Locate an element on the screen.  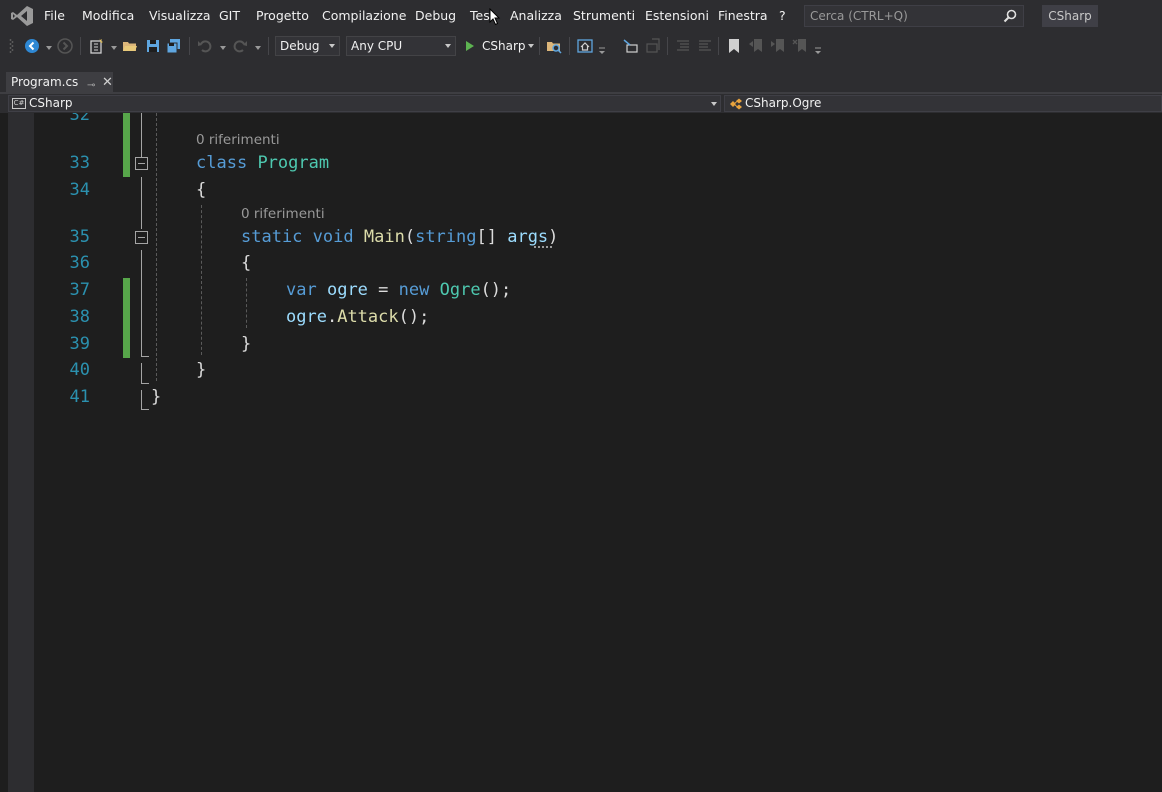
punct-token: . is located at coordinates (332, 317).